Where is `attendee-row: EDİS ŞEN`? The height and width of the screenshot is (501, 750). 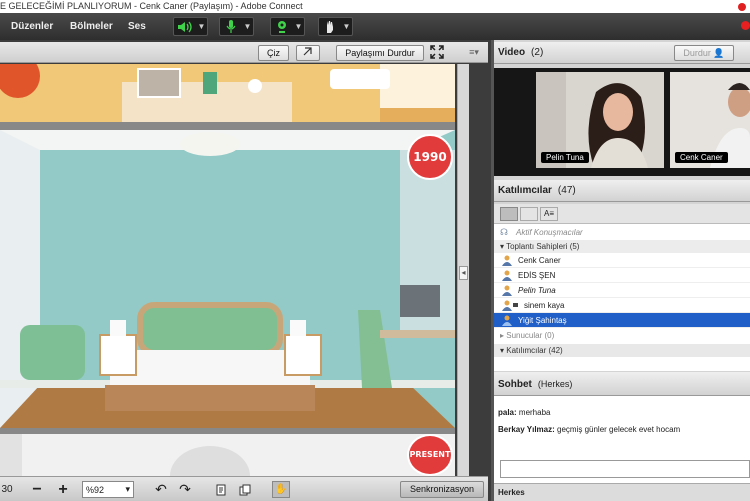 attendee-row: EDİS ŞEN is located at coordinates (622, 275).